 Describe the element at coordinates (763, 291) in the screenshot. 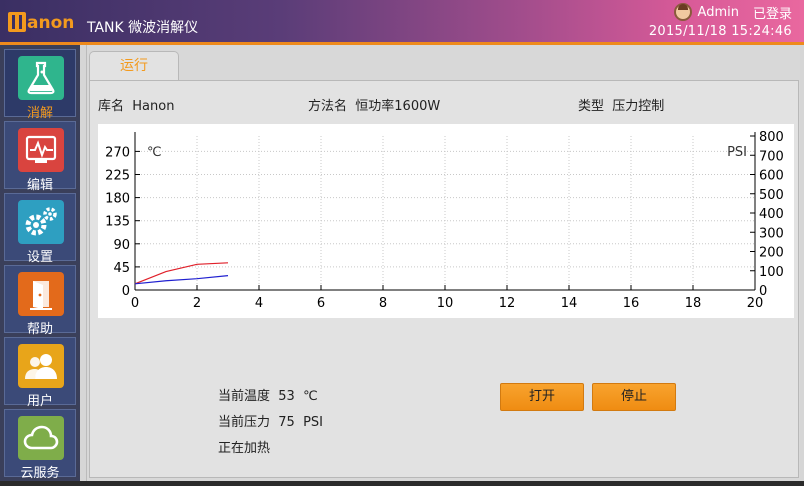

I see `y-right-tick-label: 0` at that location.